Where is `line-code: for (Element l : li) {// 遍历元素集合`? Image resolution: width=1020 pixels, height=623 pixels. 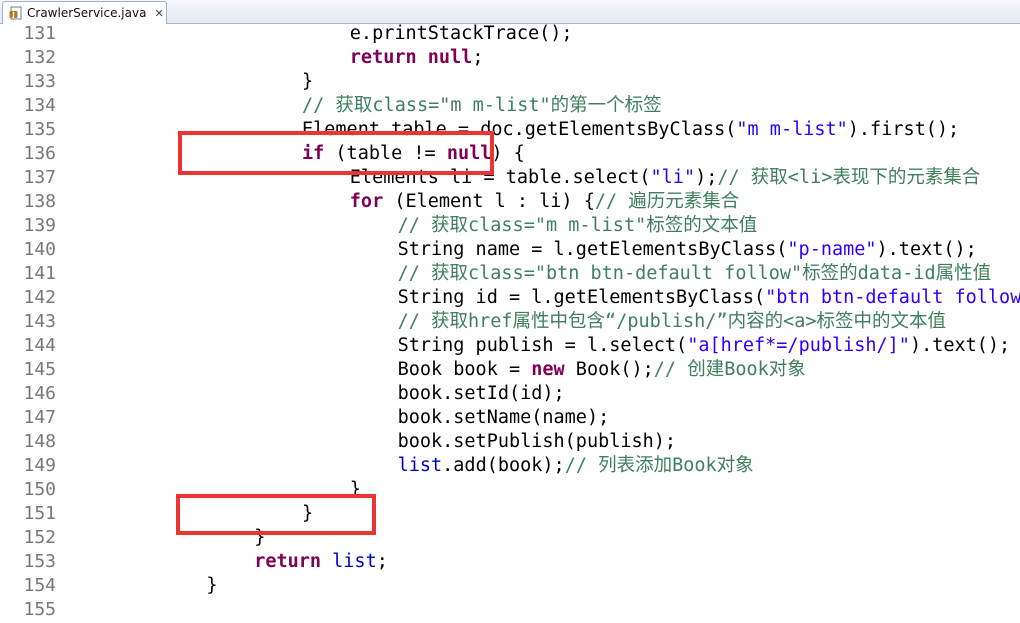 line-code: for (Element l : li) {// 遍历元素集合 is located at coordinates (544, 202).